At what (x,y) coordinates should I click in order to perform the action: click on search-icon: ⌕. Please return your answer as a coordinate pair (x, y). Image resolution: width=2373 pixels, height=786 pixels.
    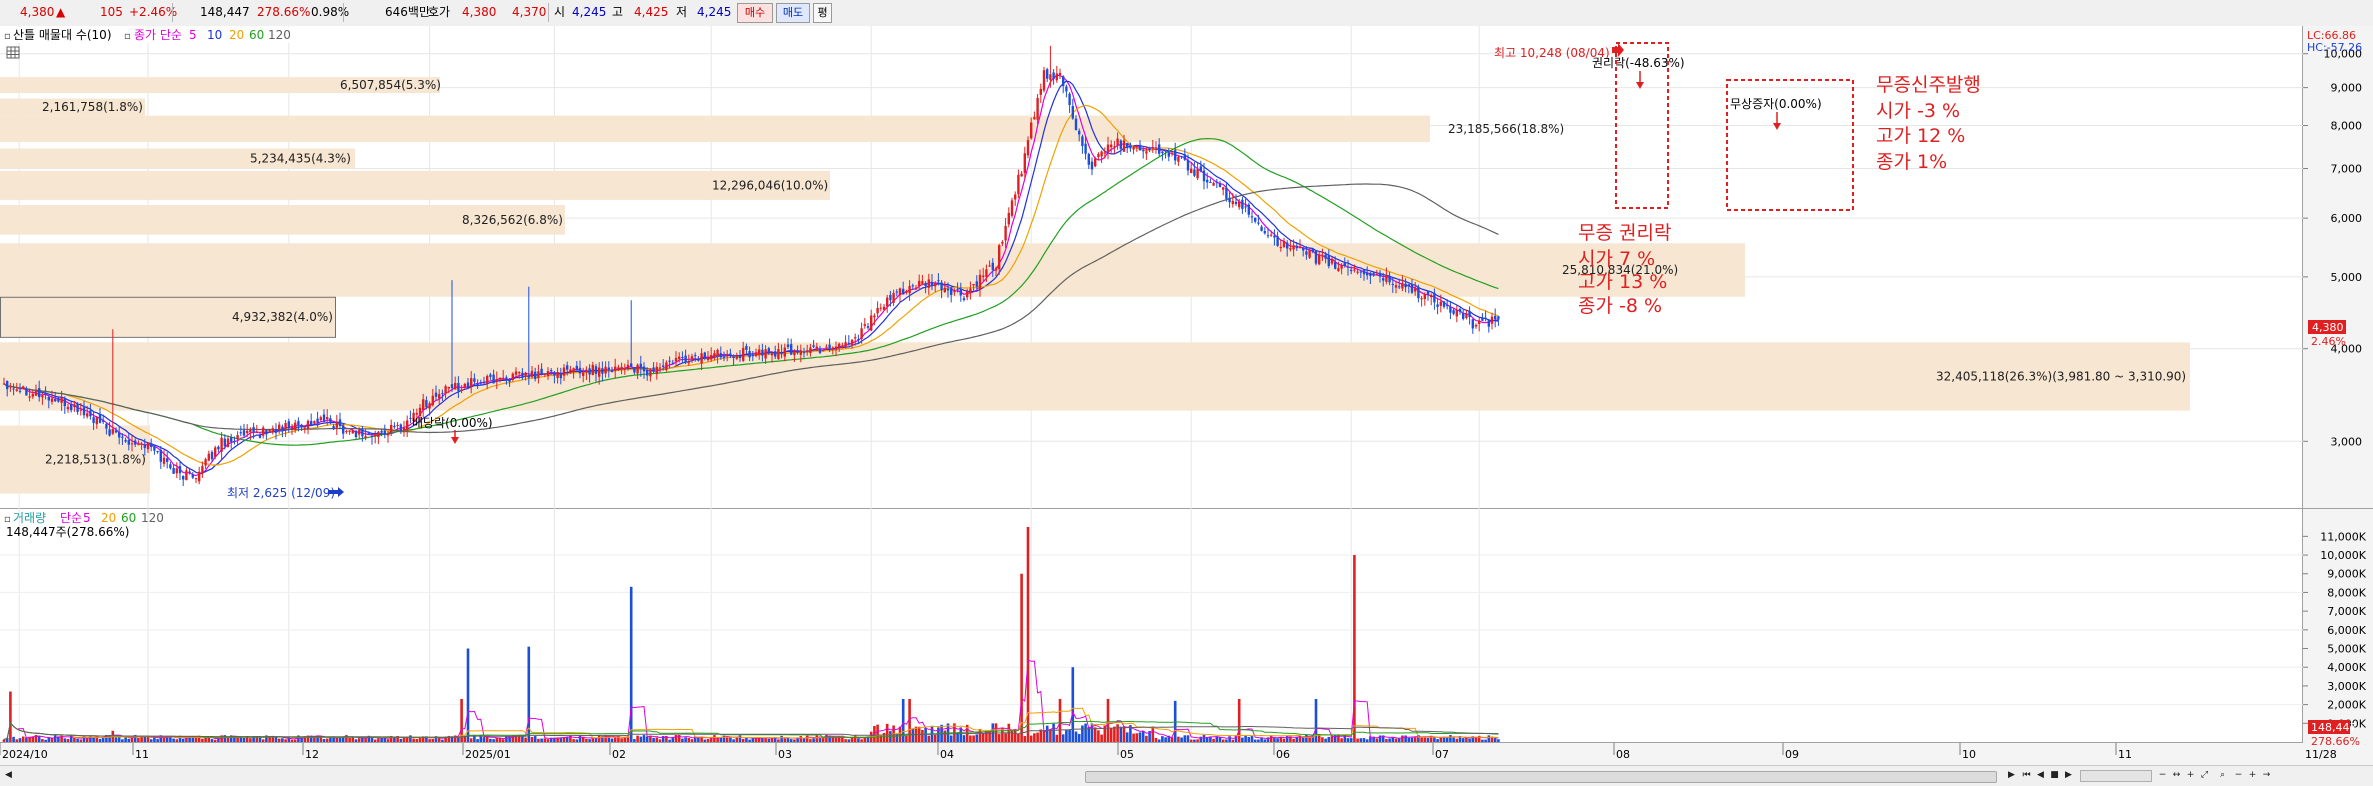
    Looking at the image, I should click on (2222, 775).